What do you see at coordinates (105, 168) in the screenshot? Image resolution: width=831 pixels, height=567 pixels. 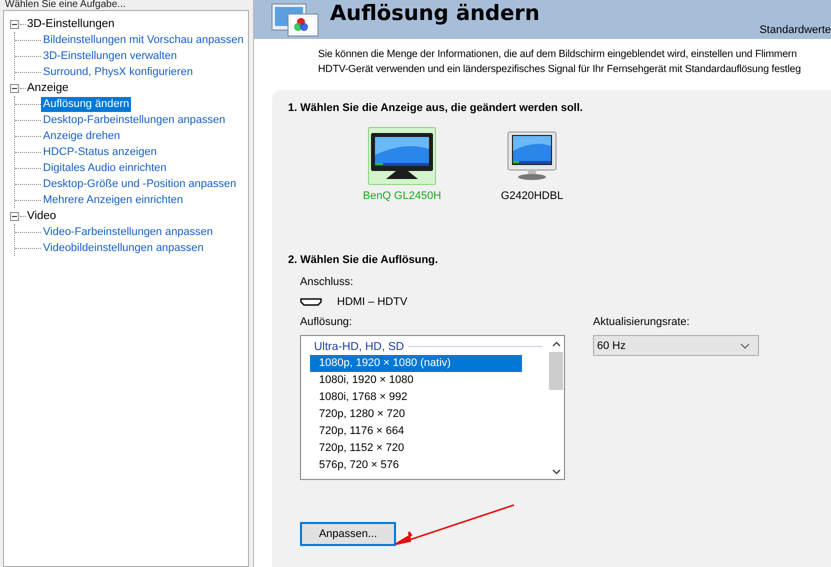 I see `tree-item: Digitales Audio einrichten` at bounding box center [105, 168].